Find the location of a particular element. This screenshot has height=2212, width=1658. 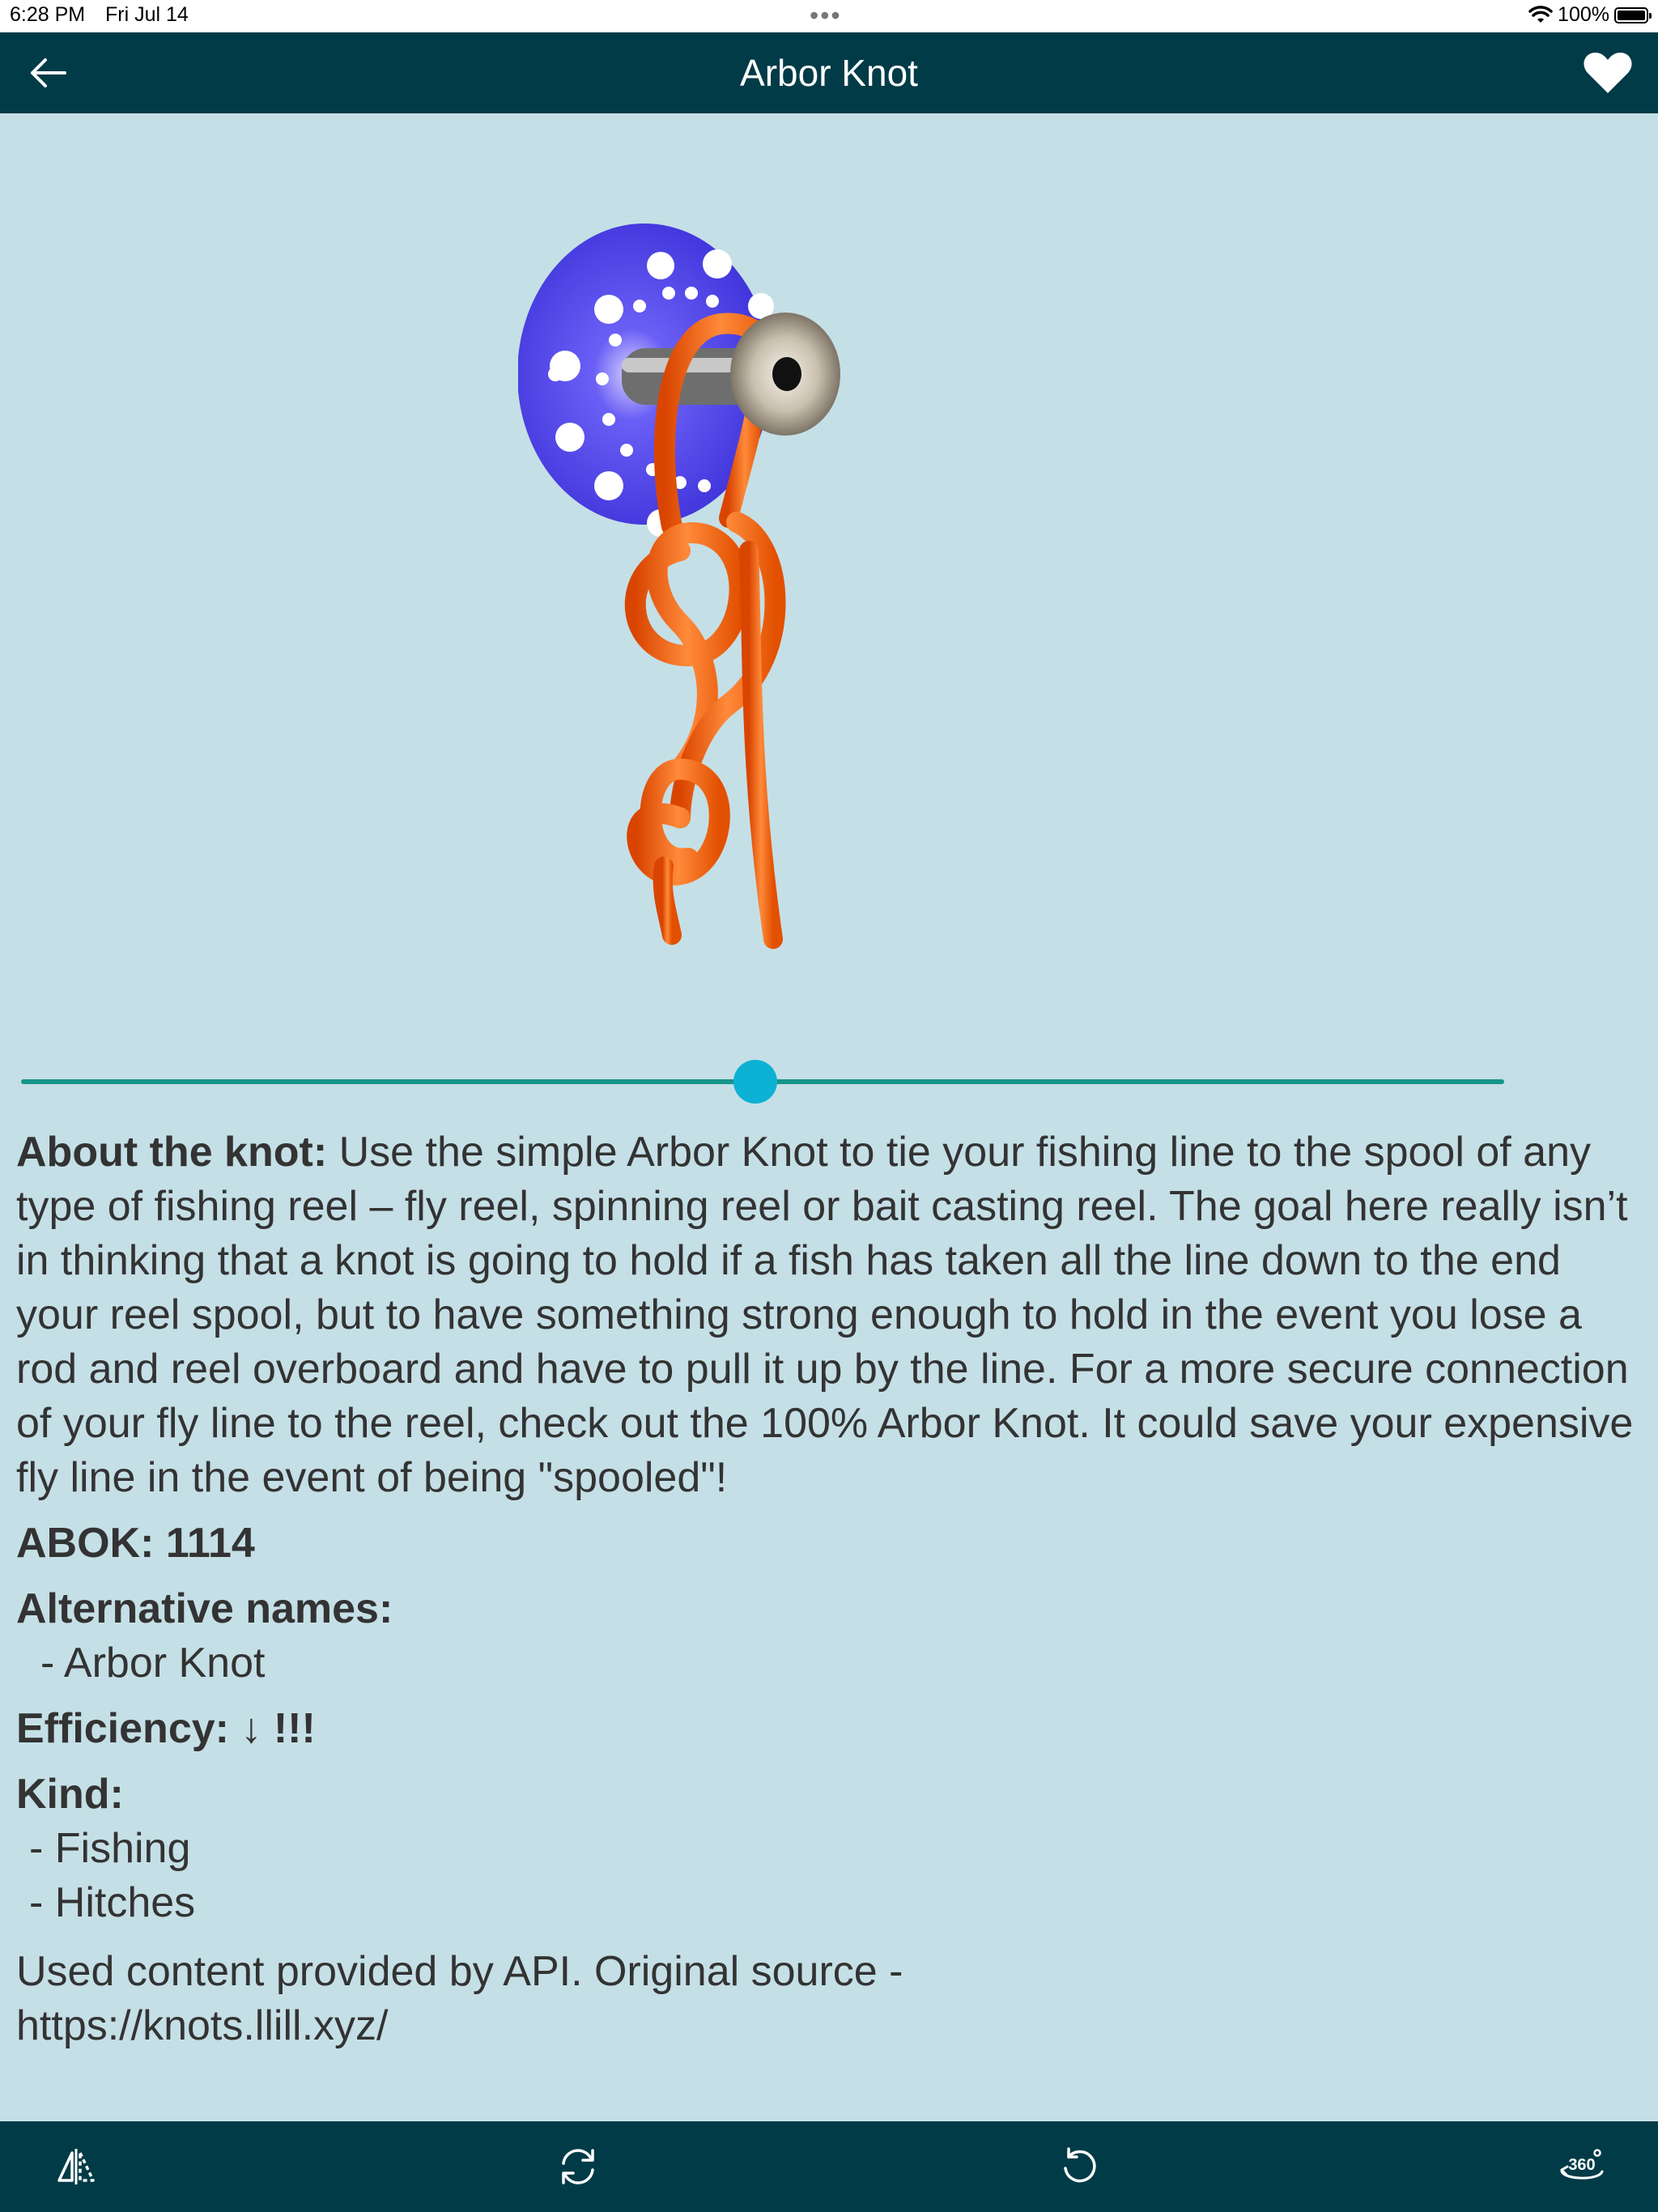

view-360-button: 360 is located at coordinates (1582, 2167).